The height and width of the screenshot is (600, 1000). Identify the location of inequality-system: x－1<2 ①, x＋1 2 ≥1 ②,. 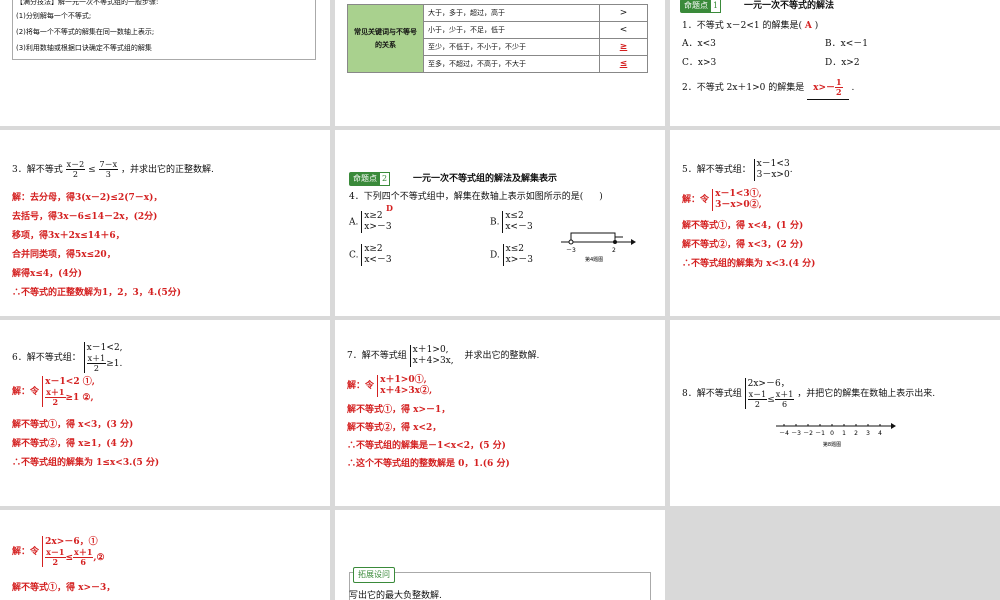
(68, 391).